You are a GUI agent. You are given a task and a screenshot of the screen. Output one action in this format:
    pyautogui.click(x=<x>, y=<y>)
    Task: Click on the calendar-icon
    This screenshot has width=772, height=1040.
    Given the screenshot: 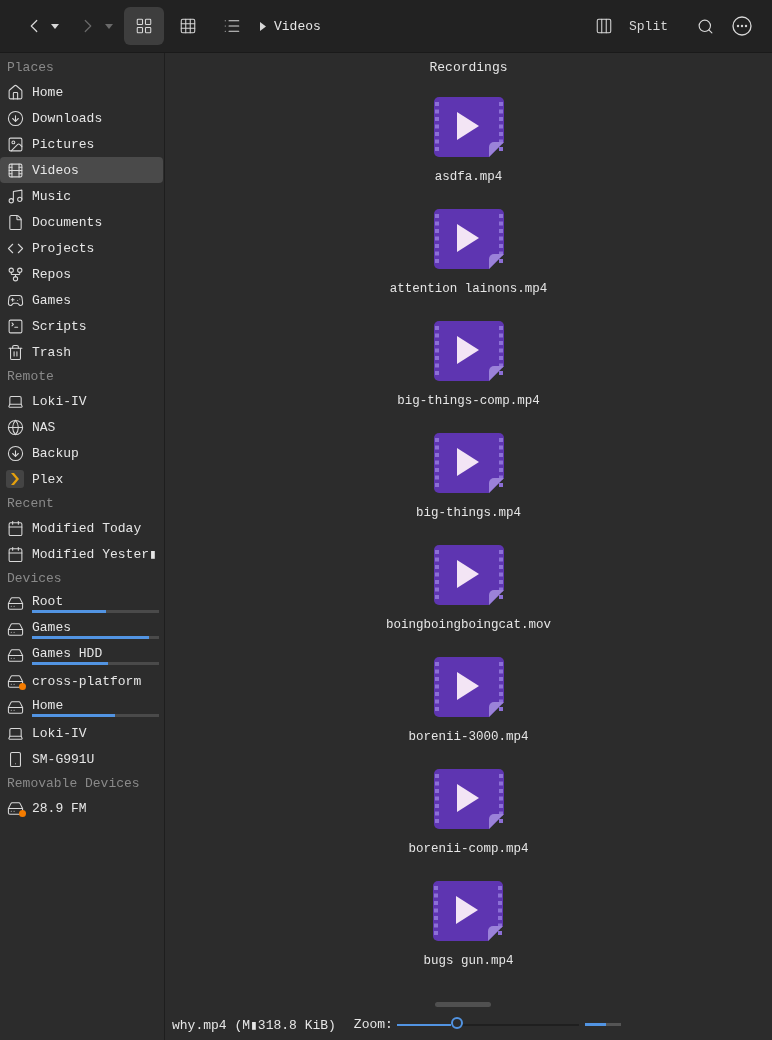 What is the action you would take?
    pyautogui.click(x=15, y=528)
    